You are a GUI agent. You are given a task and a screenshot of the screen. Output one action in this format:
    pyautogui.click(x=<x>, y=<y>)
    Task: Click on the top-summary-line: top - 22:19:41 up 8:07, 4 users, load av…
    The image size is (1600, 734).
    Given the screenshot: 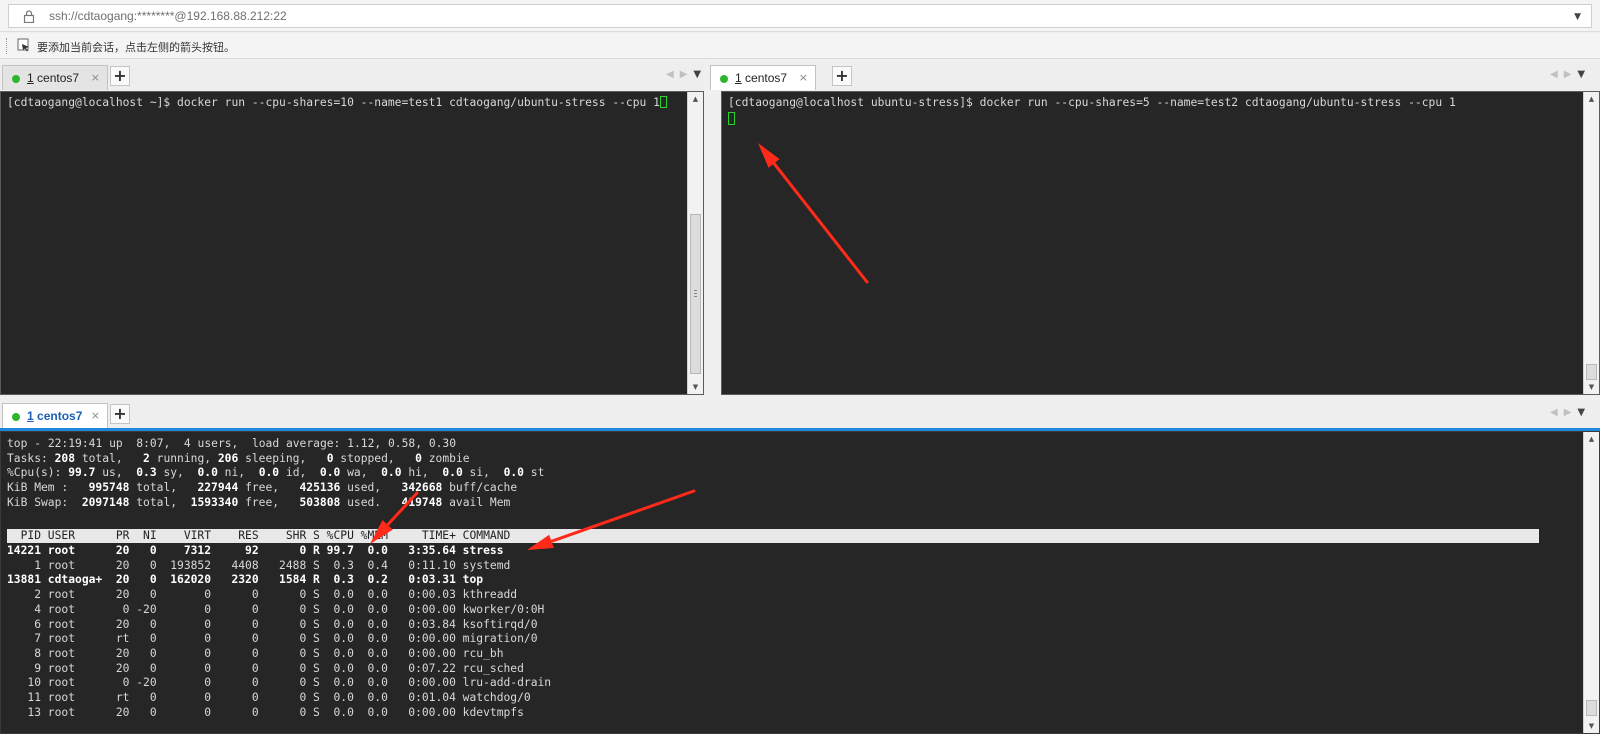 What is the action you would take?
    pyautogui.click(x=232, y=443)
    